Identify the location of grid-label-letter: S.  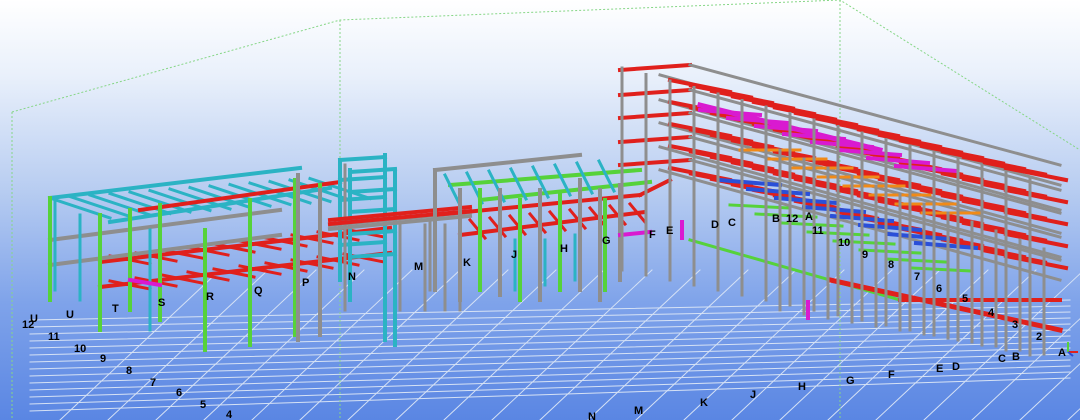
(161, 303).